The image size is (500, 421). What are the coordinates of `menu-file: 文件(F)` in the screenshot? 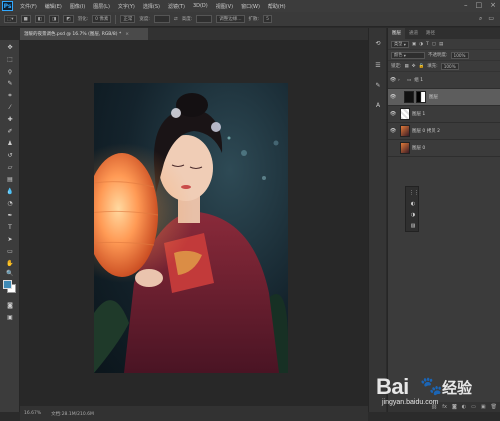 It's located at (28, 6).